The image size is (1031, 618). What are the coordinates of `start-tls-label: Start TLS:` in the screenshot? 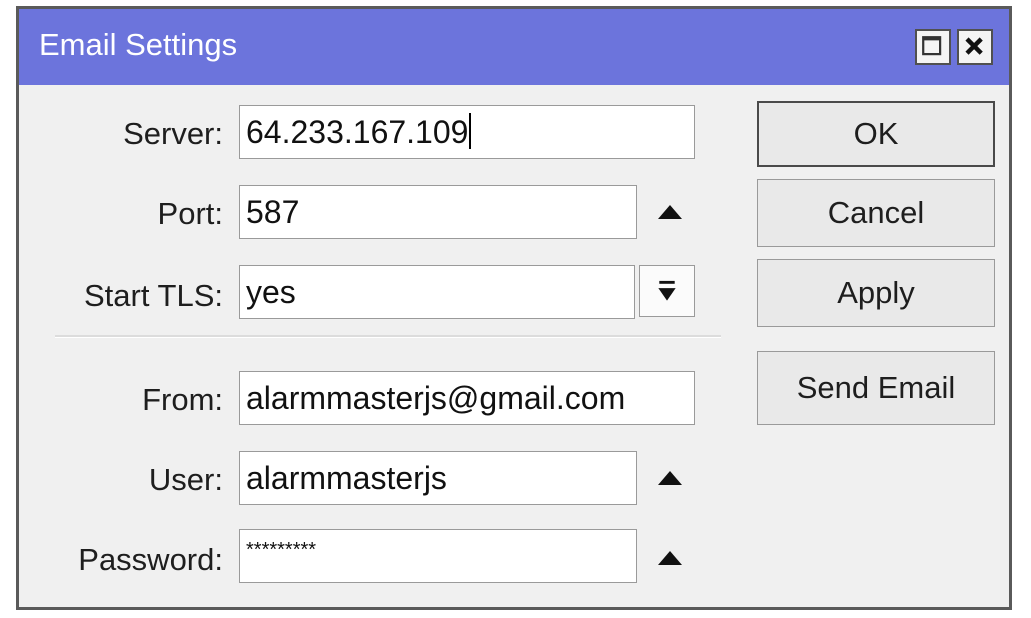 It's located at (153, 295).